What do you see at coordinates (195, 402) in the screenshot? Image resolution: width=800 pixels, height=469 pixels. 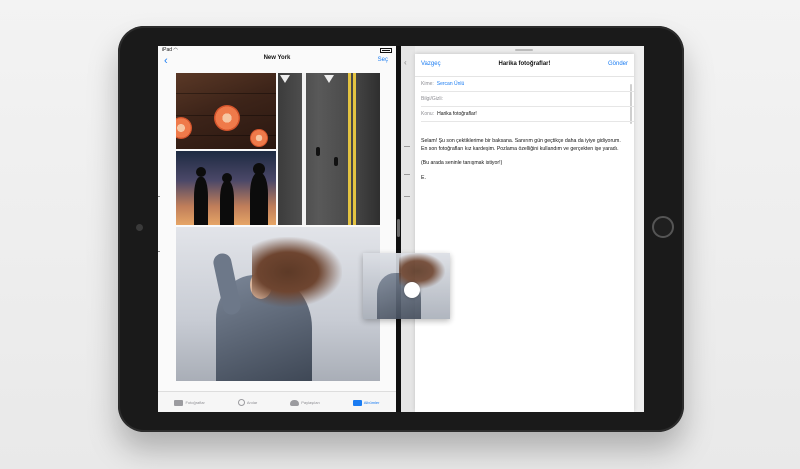 I see `tab-label: Fotoğraflar` at bounding box center [195, 402].